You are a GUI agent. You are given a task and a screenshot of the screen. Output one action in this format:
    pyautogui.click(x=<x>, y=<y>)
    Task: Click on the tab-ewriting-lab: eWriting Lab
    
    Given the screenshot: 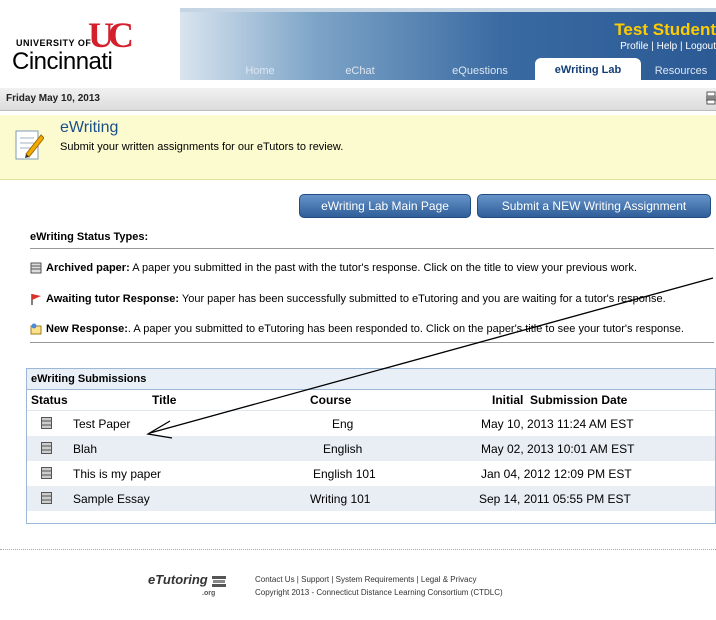 What is the action you would take?
    pyautogui.click(x=588, y=69)
    